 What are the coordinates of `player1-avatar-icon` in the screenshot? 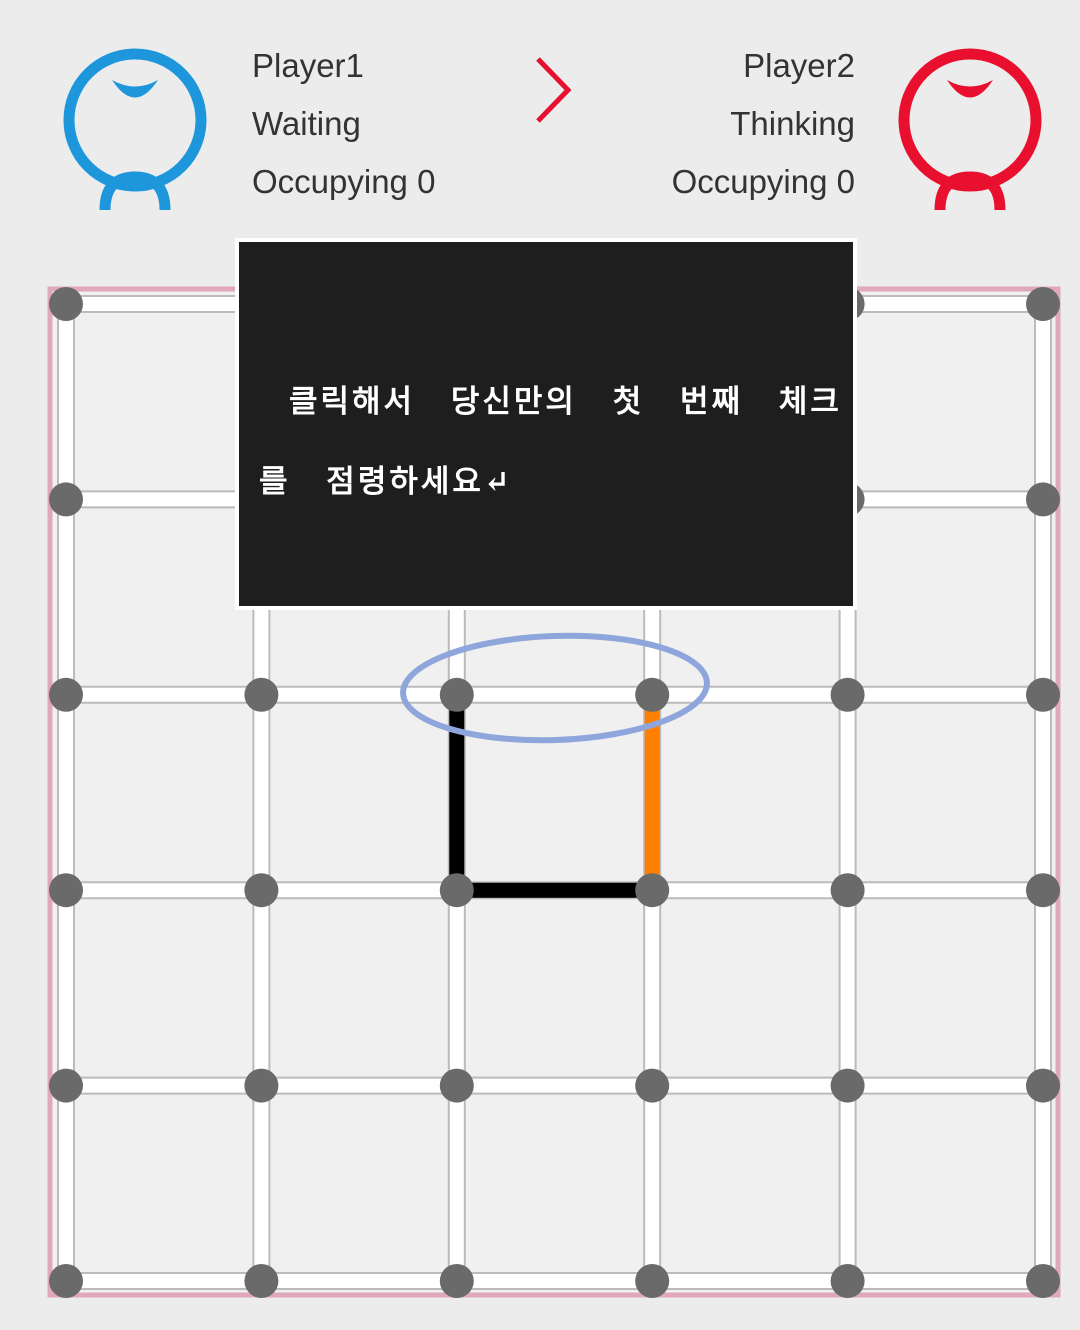 It's located at (135, 129).